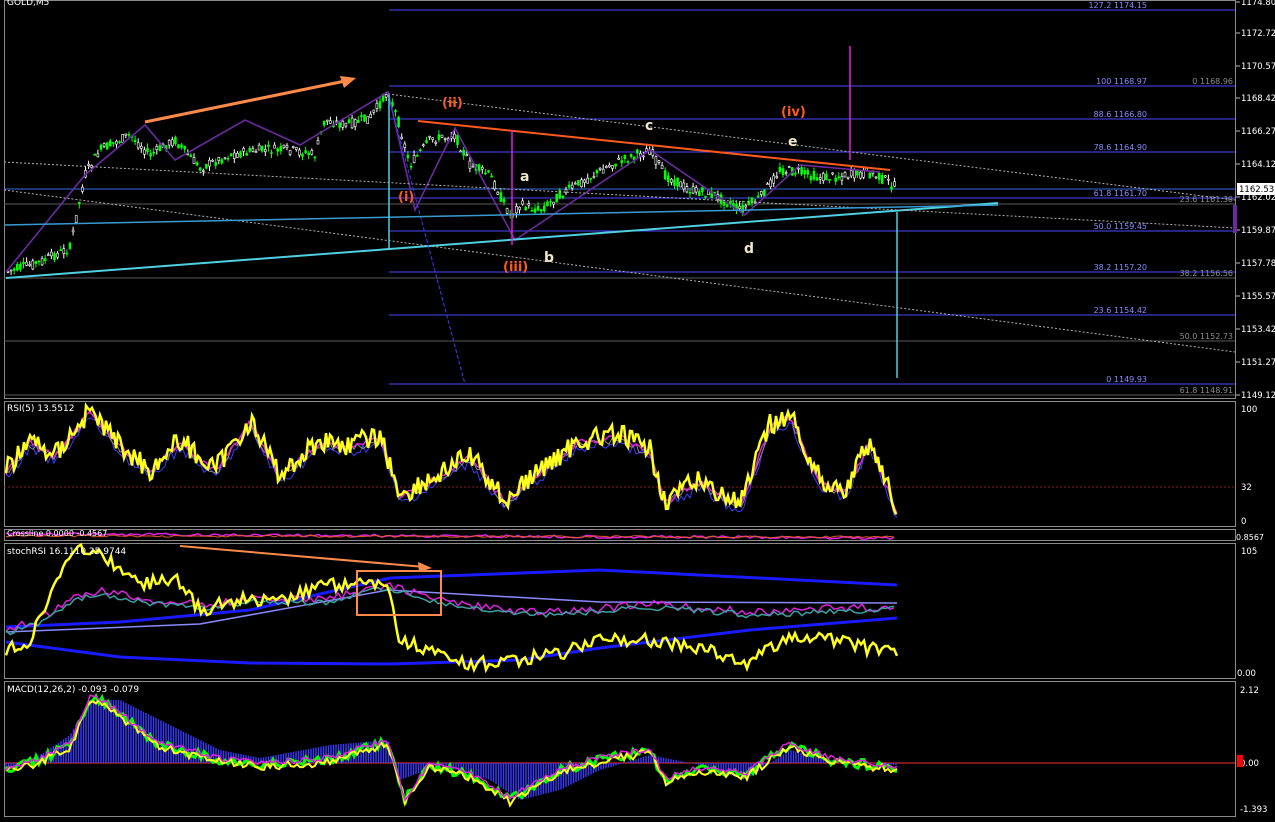 The width and height of the screenshot is (1275, 822). What do you see at coordinates (1120, 114) in the screenshot?
I see `fib-level-label: 88.6 1166.80` at bounding box center [1120, 114].